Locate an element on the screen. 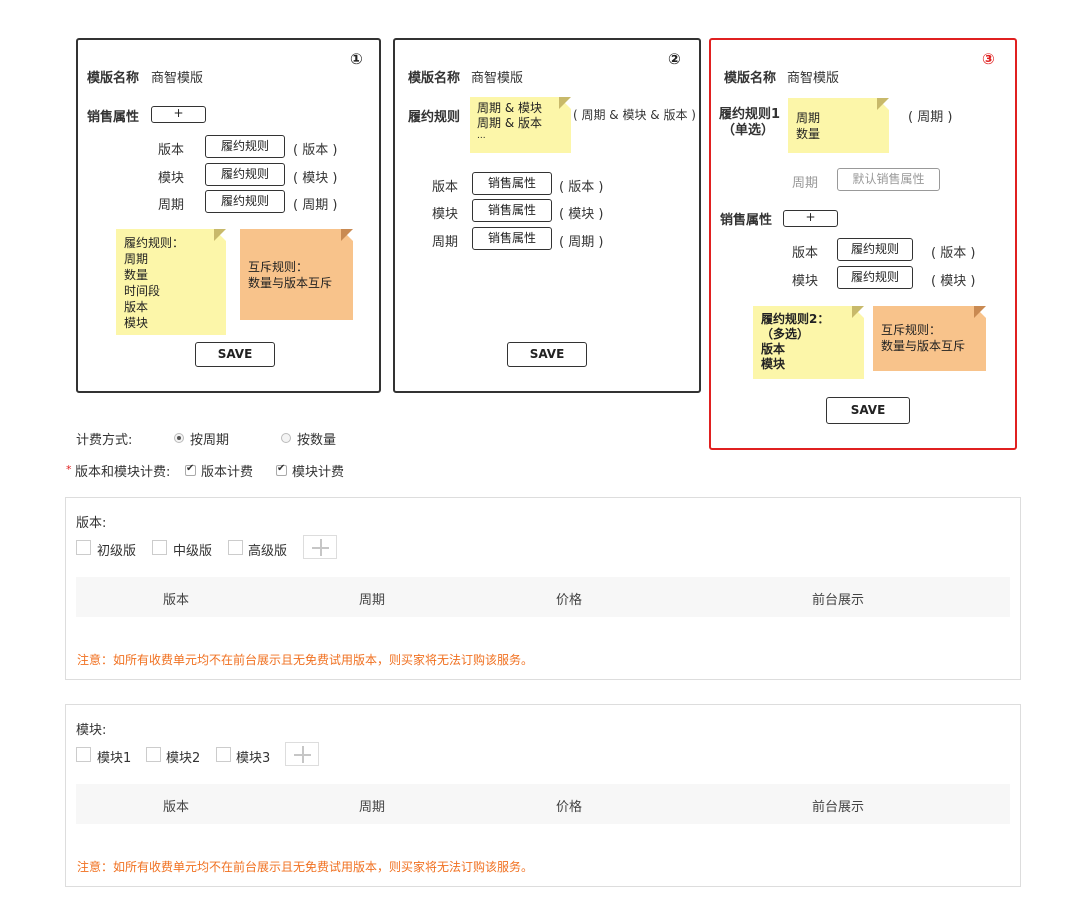  default-sales-attr-button: 默认销售属性 is located at coordinates (888, 179).